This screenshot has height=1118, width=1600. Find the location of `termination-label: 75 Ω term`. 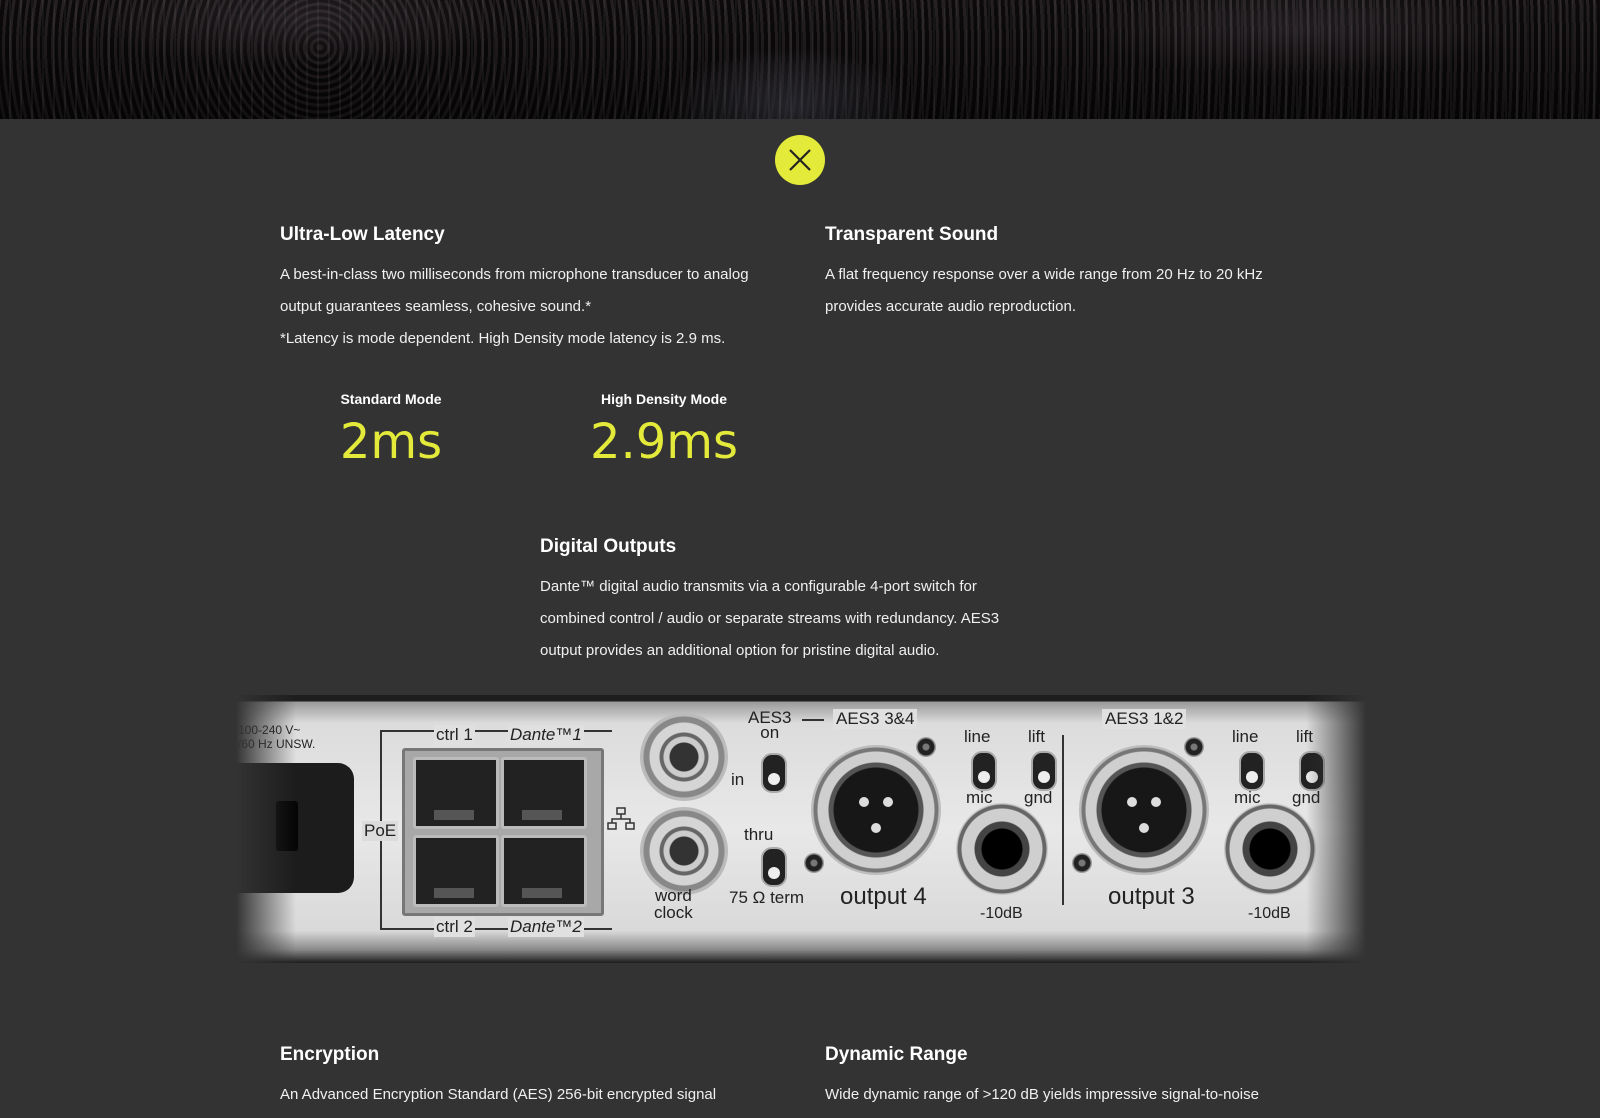

termination-label: 75 Ω term is located at coordinates (767, 897).